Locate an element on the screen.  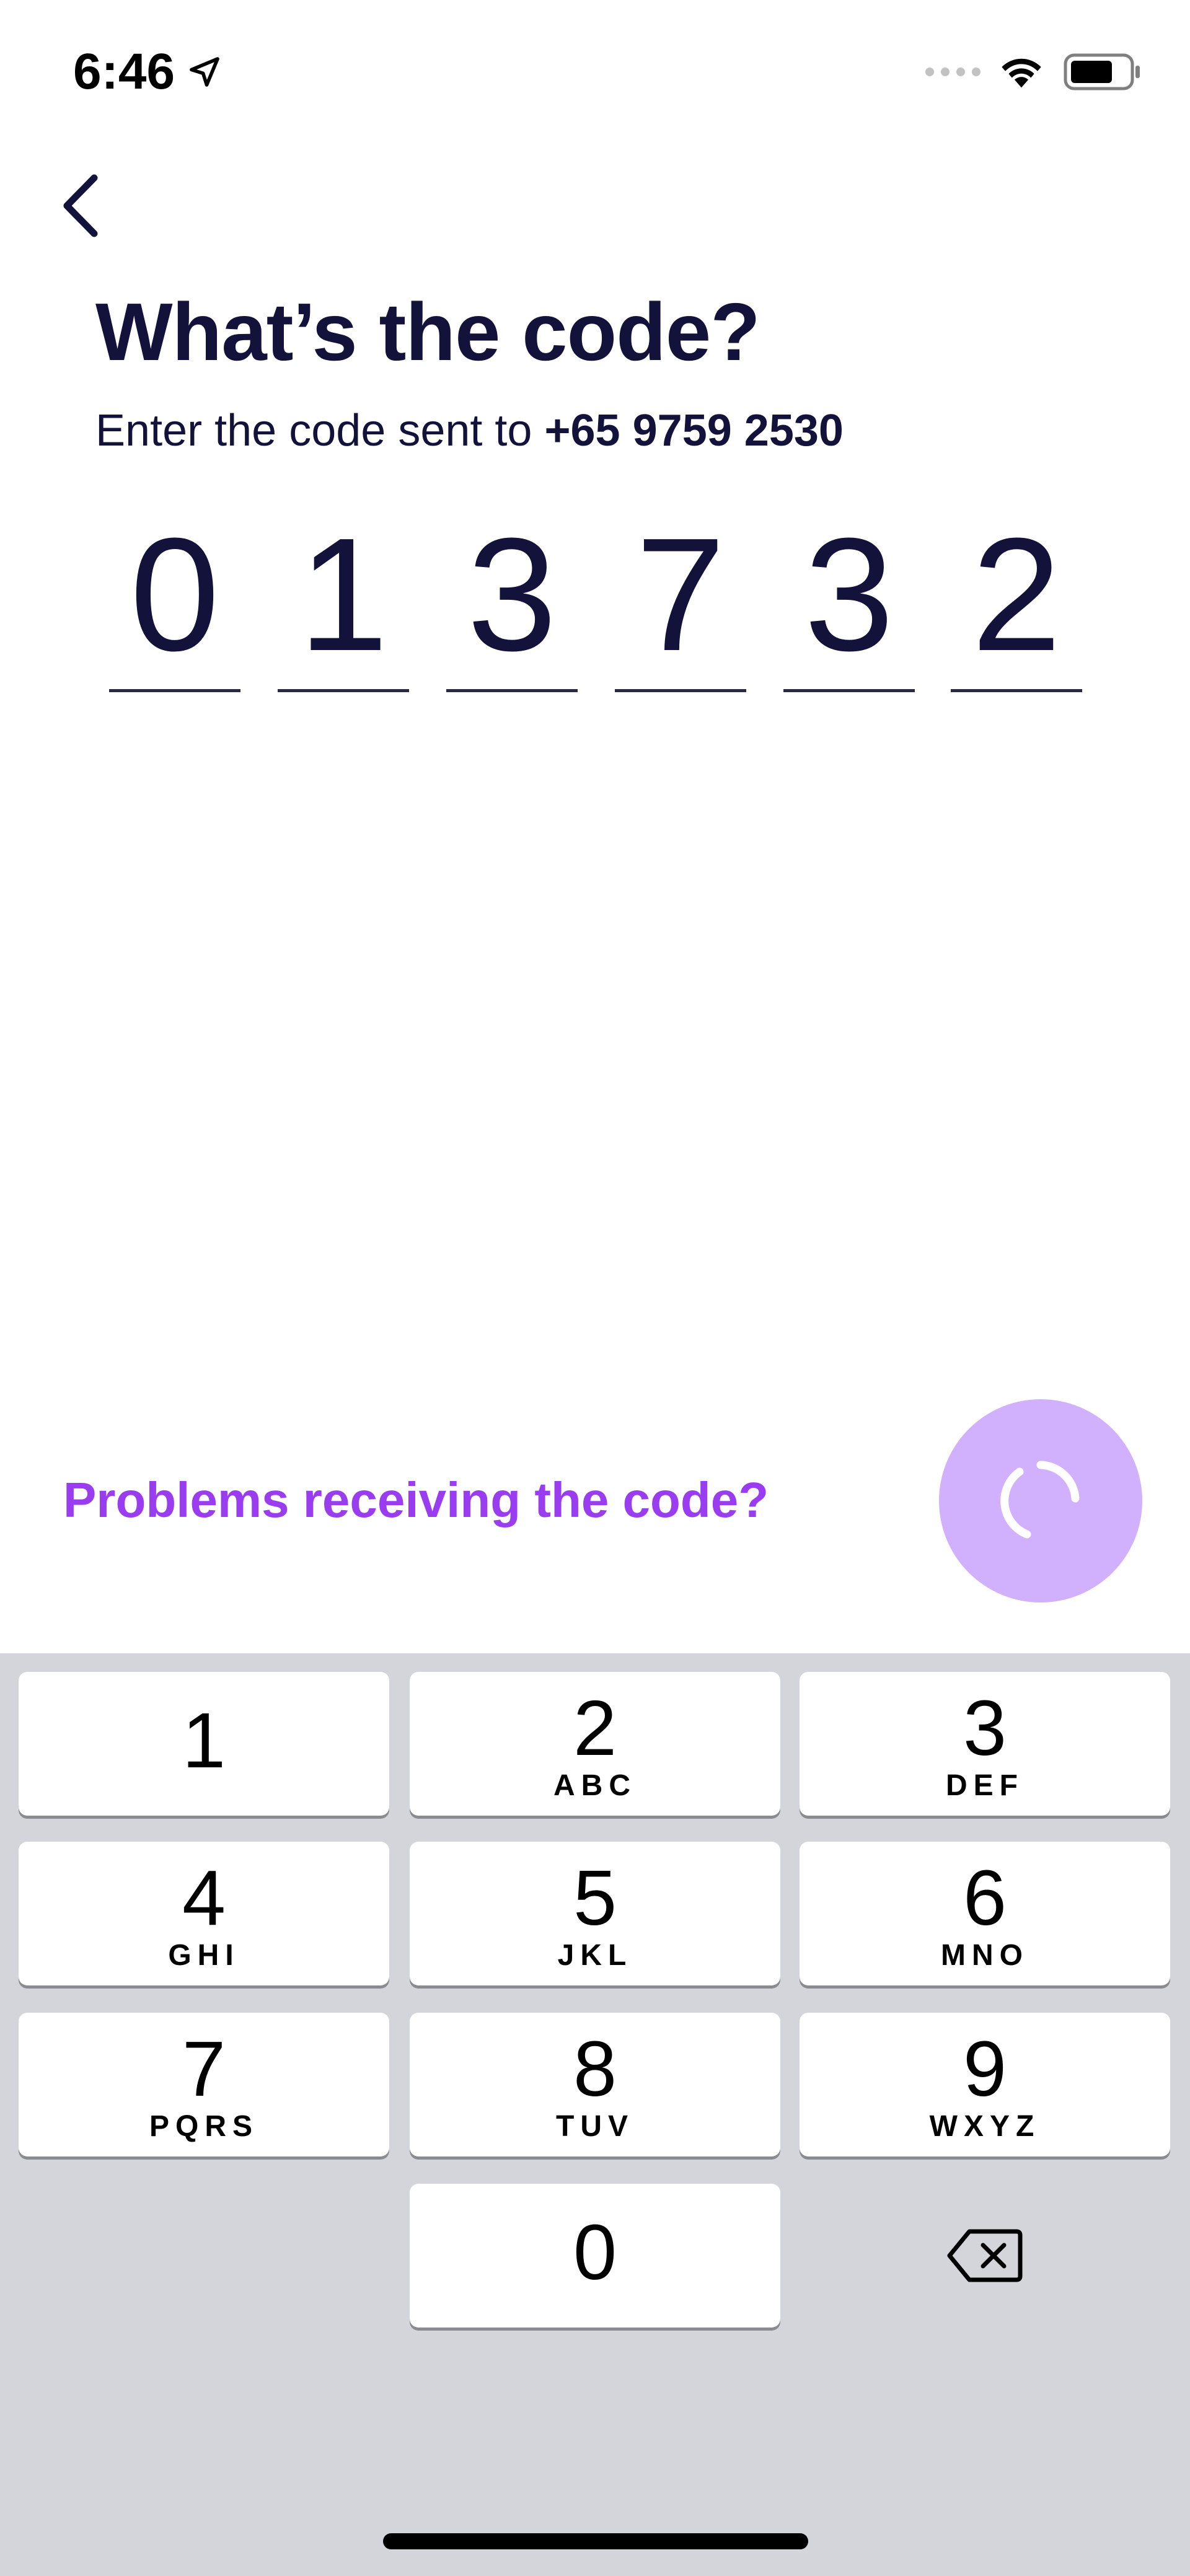
key-letters: TUV is located at coordinates (595, 2127).